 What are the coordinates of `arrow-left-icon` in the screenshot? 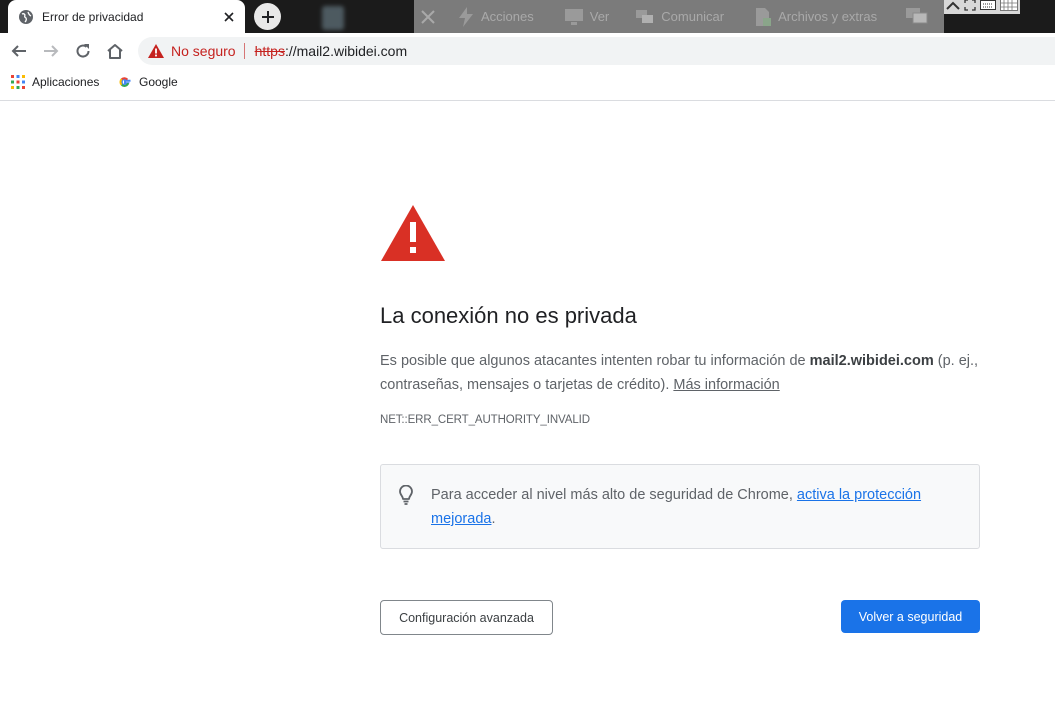 It's located at (18, 51).